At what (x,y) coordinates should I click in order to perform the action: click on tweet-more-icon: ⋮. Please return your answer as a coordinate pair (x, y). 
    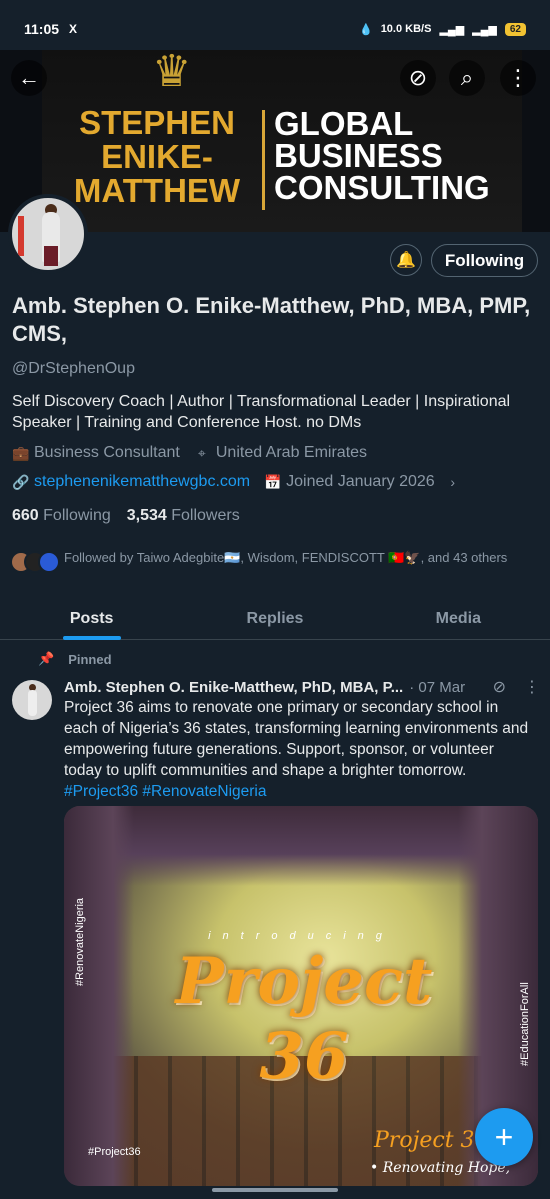
    Looking at the image, I should click on (532, 687).